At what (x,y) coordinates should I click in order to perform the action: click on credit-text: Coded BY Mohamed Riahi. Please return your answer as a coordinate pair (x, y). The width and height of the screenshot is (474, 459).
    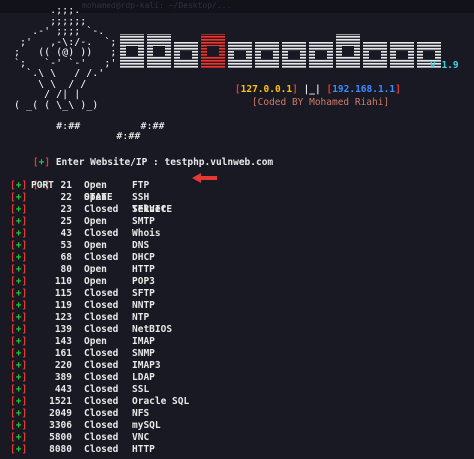
    Looking at the image, I should click on (320, 102).